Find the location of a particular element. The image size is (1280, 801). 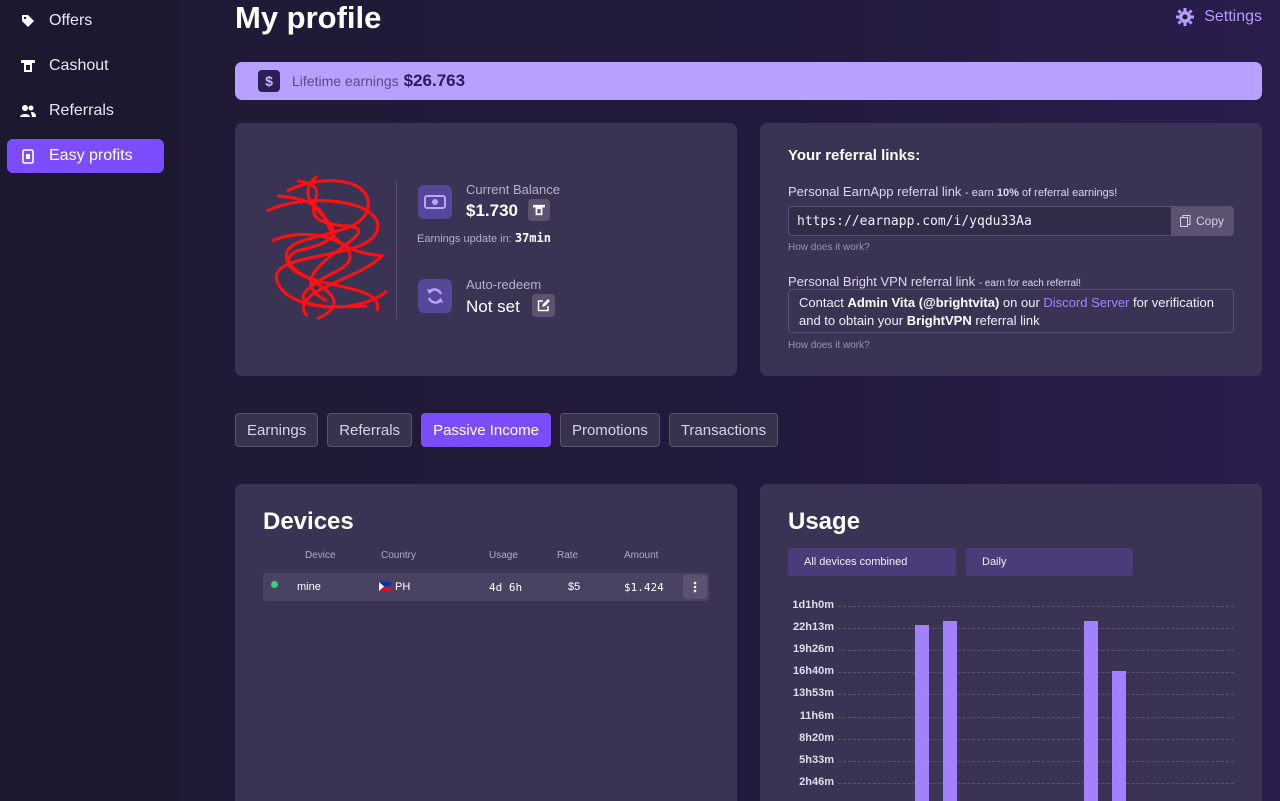

sidebar-item-easy-profits: Easy profits is located at coordinates (85, 156).